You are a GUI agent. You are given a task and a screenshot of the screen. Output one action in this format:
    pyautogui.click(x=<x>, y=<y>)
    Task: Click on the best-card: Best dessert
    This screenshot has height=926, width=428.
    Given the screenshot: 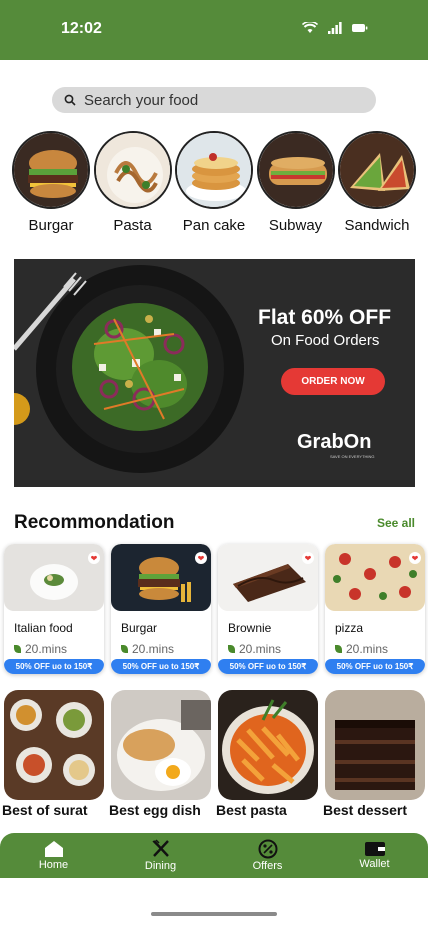 What is the action you would take?
    pyautogui.click(x=374, y=754)
    